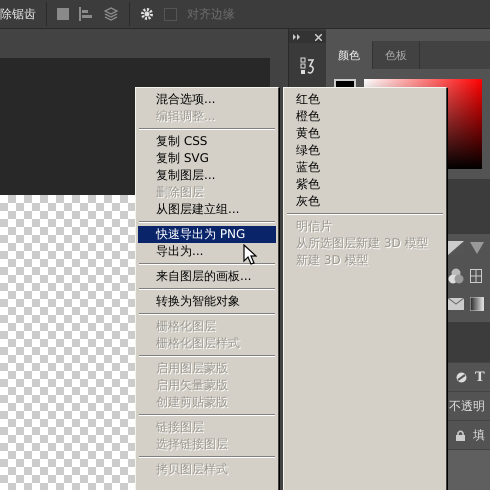  Describe the element at coordinates (147, 14) in the screenshot. I see `settings-icon` at that location.